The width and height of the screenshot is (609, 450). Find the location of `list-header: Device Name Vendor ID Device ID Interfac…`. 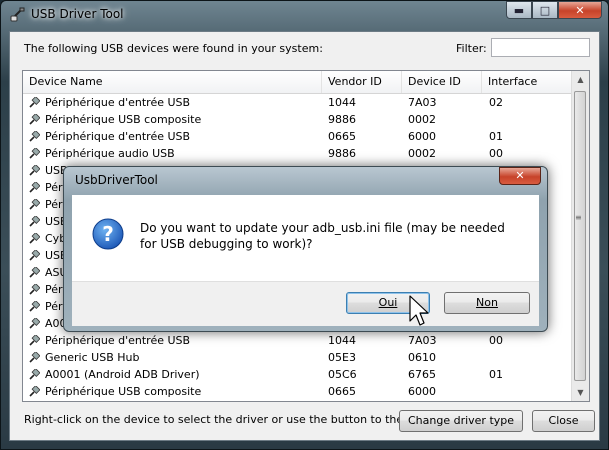

list-header: Device Name Vendor ID Device ID Interfac… is located at coordinates (298, 82).